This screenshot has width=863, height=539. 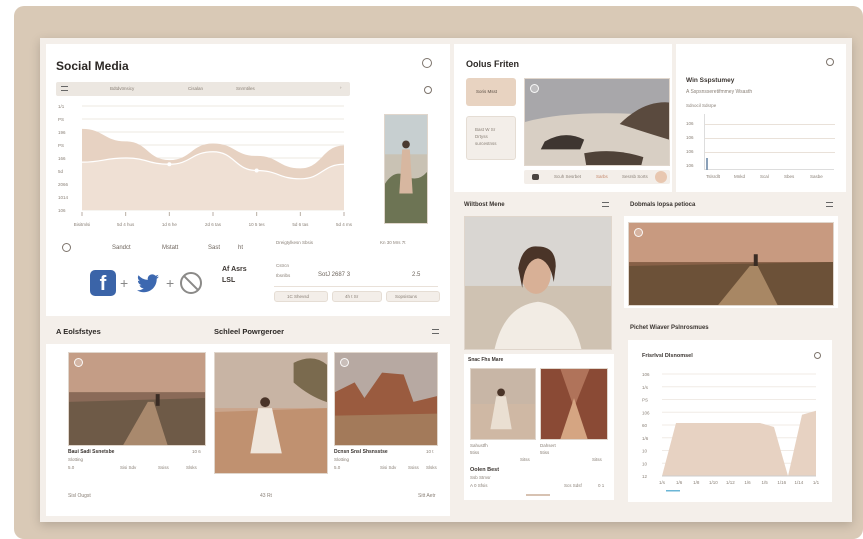 I want to click on section-title: Dobmals lopsa petioca, so click(x=663, y=205).